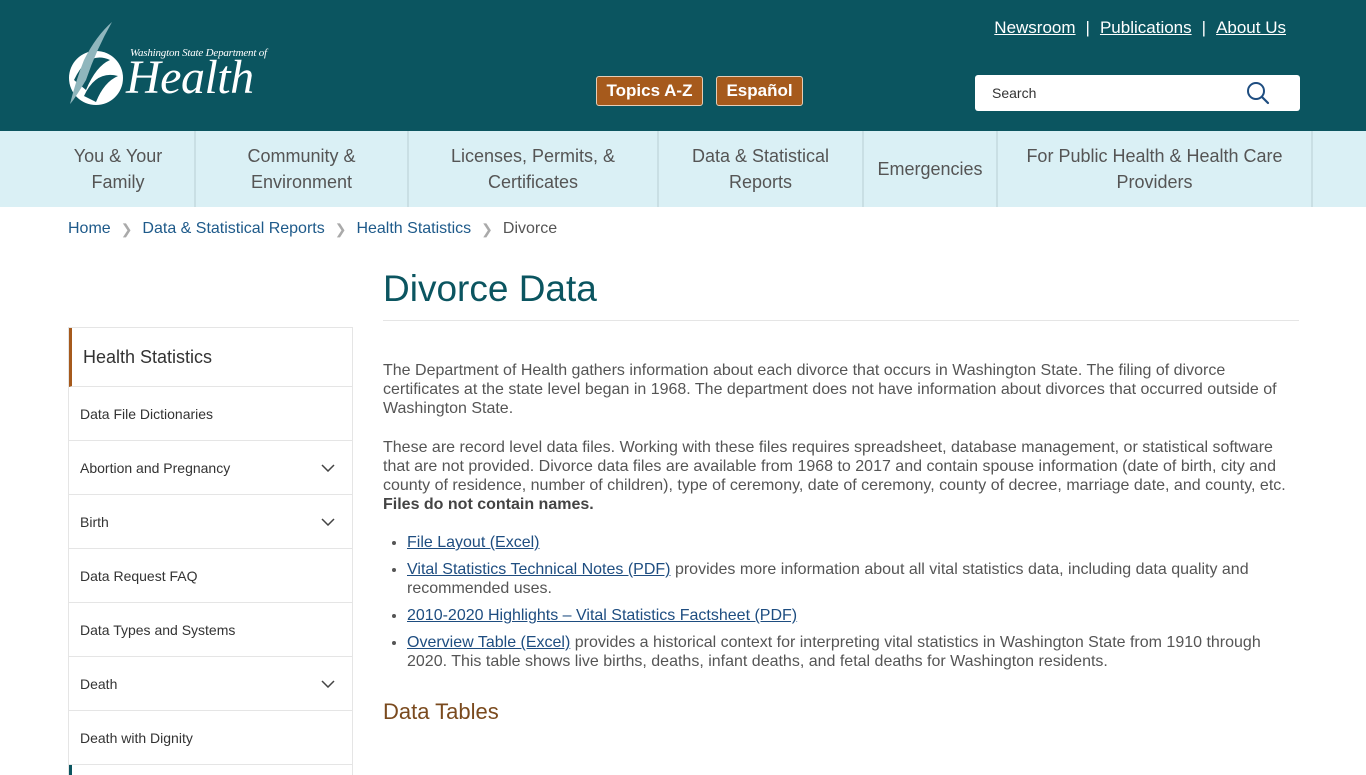  What do you see at coordinates (210, 684) in the screenshot?
I see `sidebar-item-death: Death` at bounding box center [210, 684].